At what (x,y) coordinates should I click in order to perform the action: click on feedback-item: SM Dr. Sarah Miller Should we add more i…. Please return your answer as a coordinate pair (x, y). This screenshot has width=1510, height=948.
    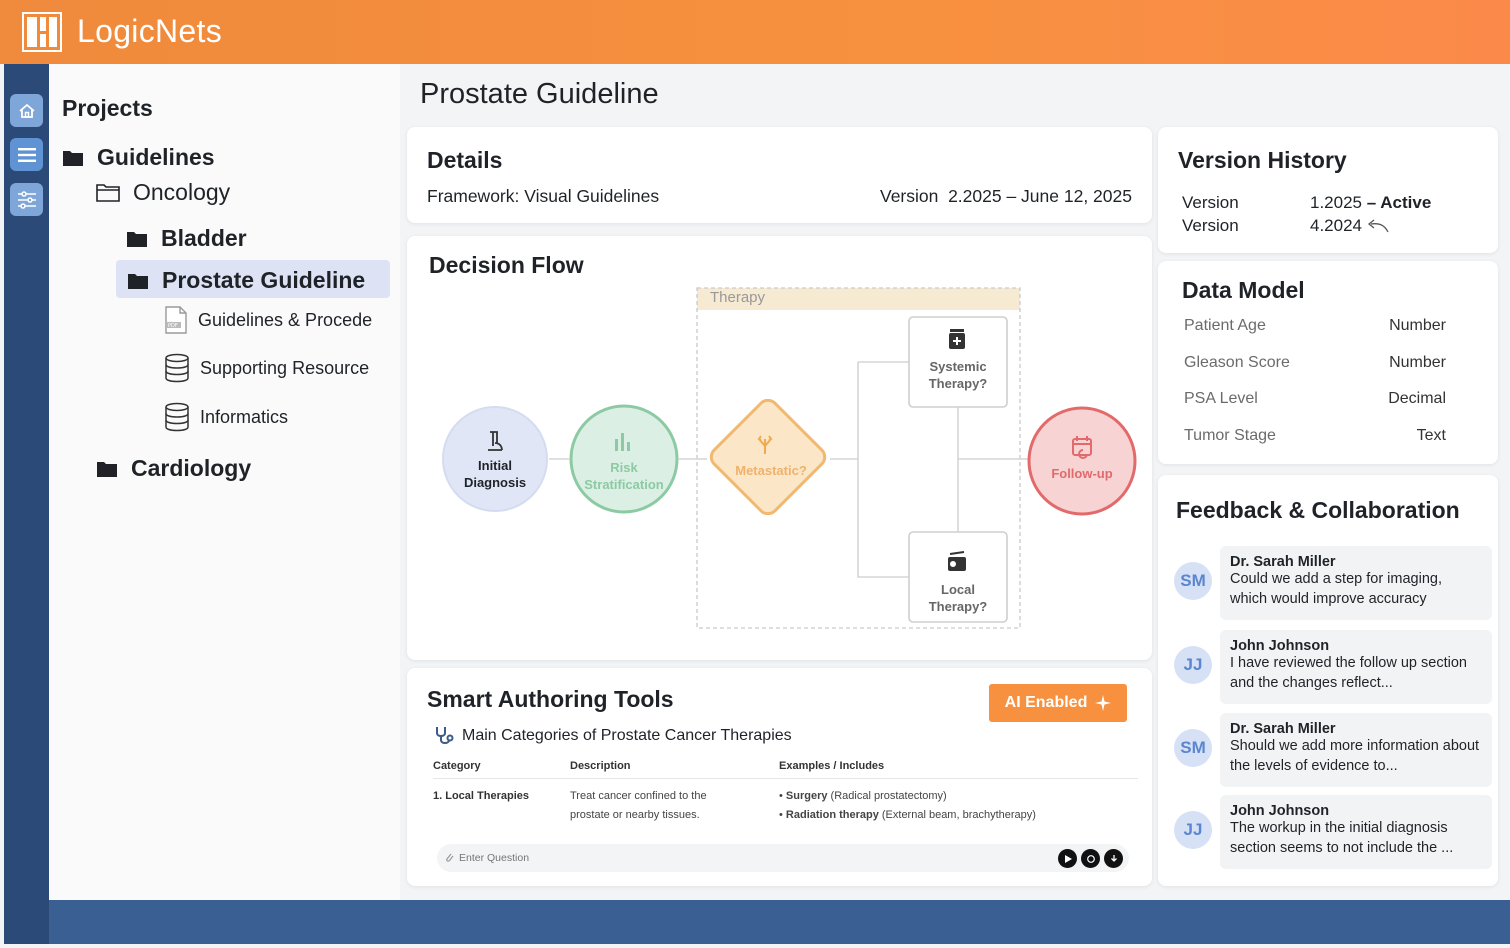
    Looking at the image, I should click on (1332, 750).